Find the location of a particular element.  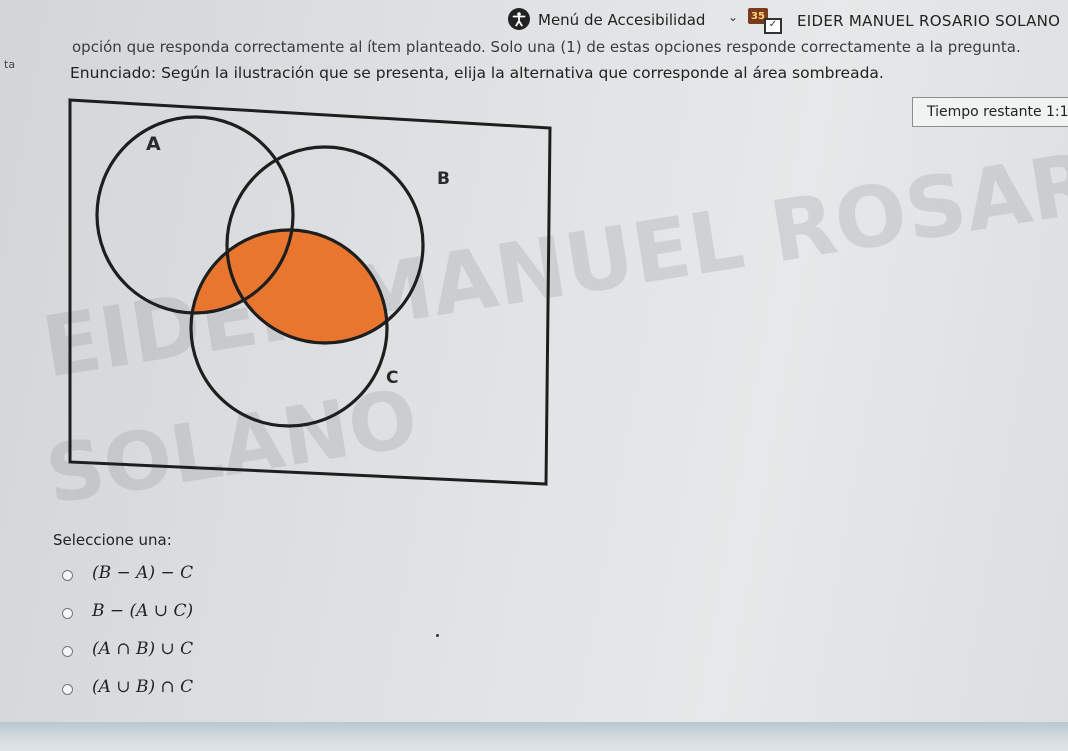

chevron-down-icon: ⌄ is located at coordinates (733, 17).